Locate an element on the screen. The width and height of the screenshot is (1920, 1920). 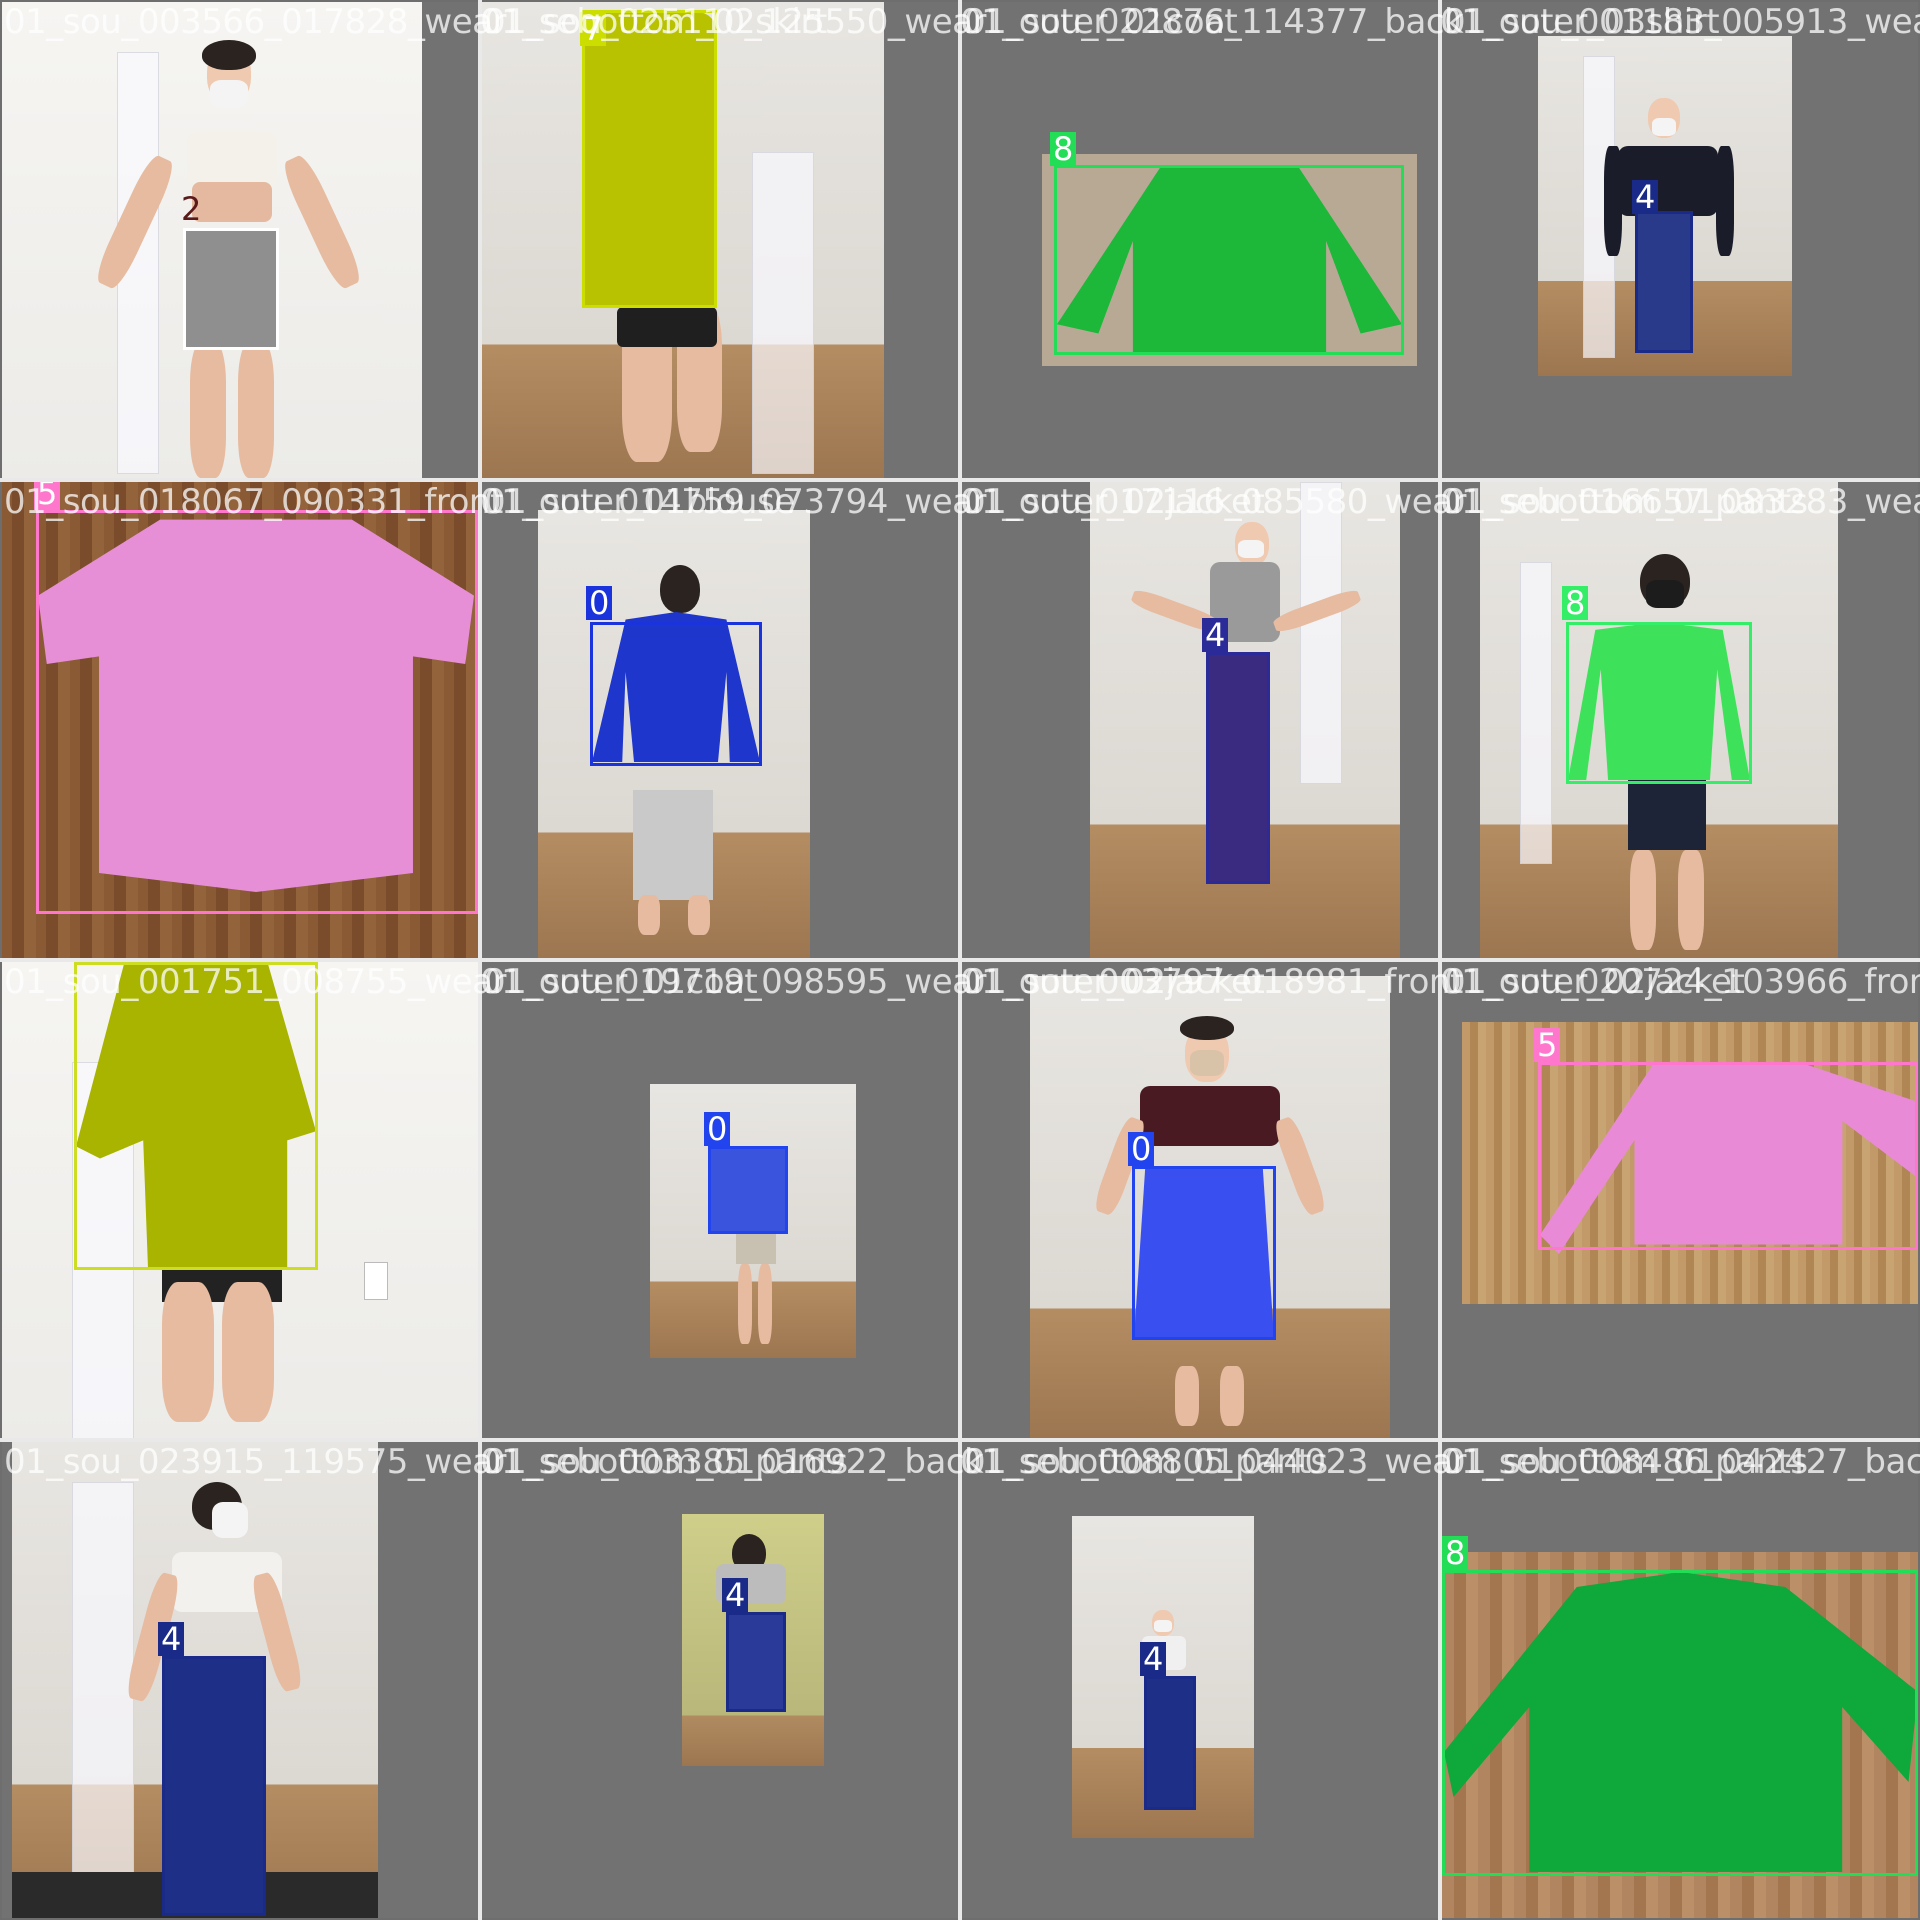
tile-filename: 01_sou_023915_119575_wear is located at coordinates (255, 1462).